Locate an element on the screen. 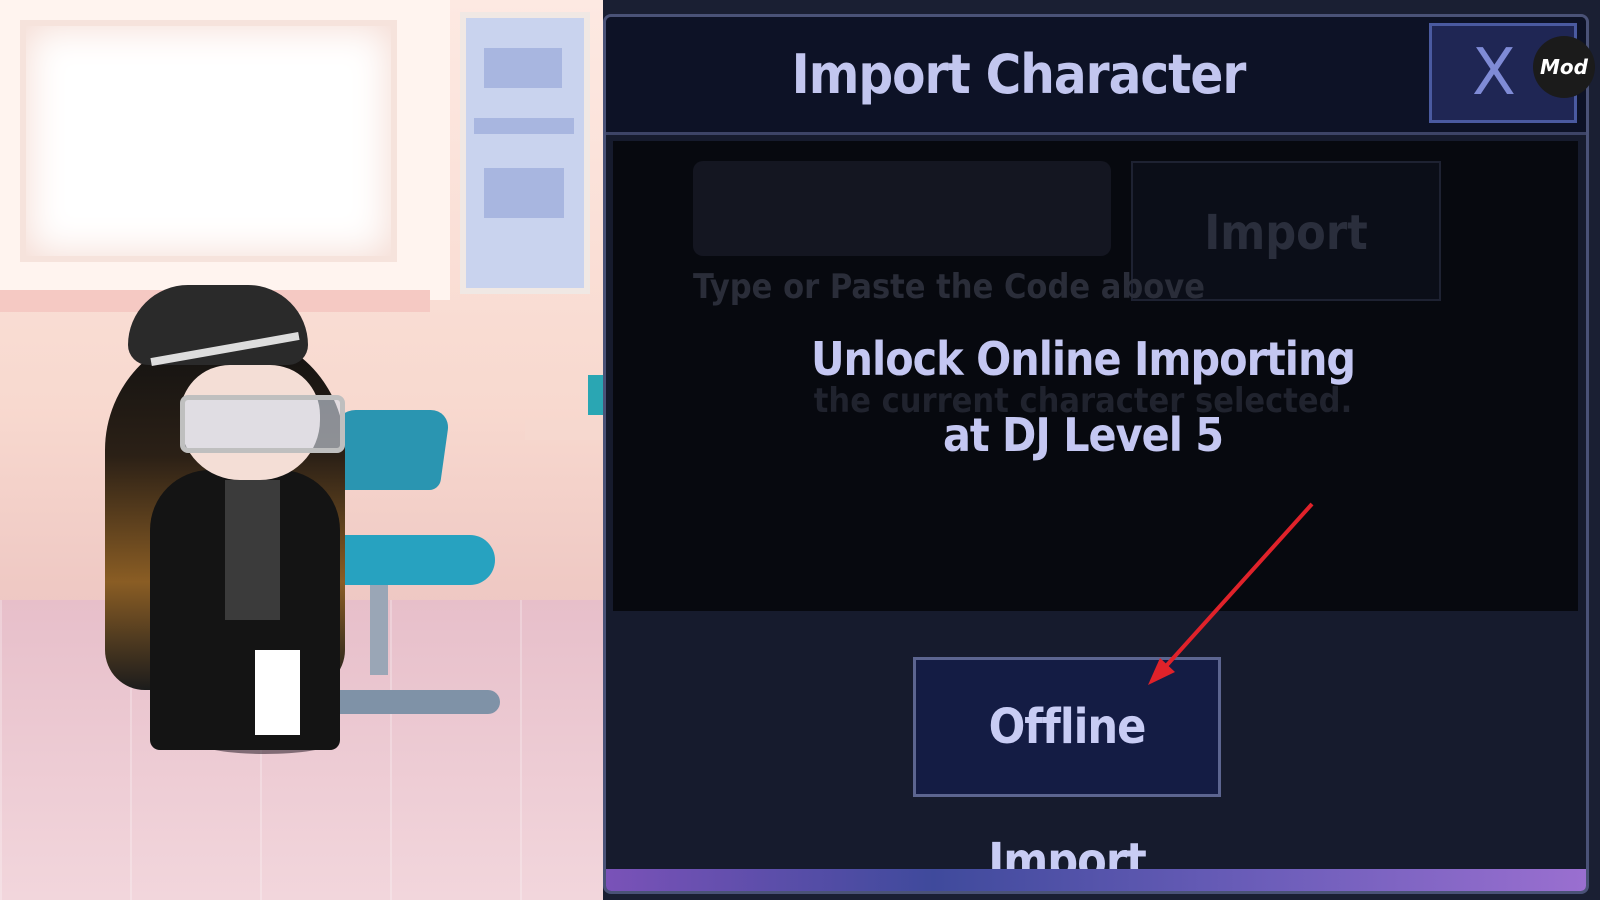  desk is located at coordinates (564, 430).